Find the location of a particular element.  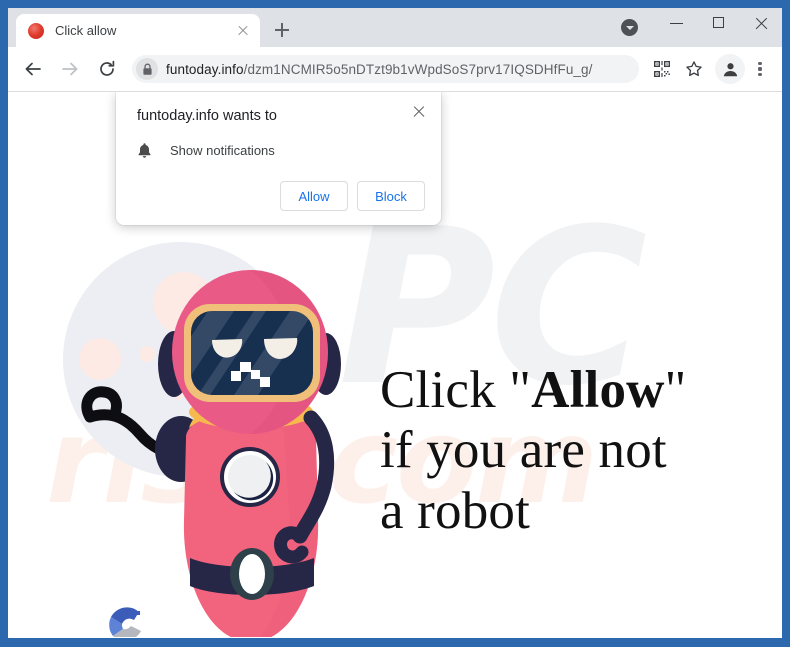

back-button is located at coordinates (33, 69).